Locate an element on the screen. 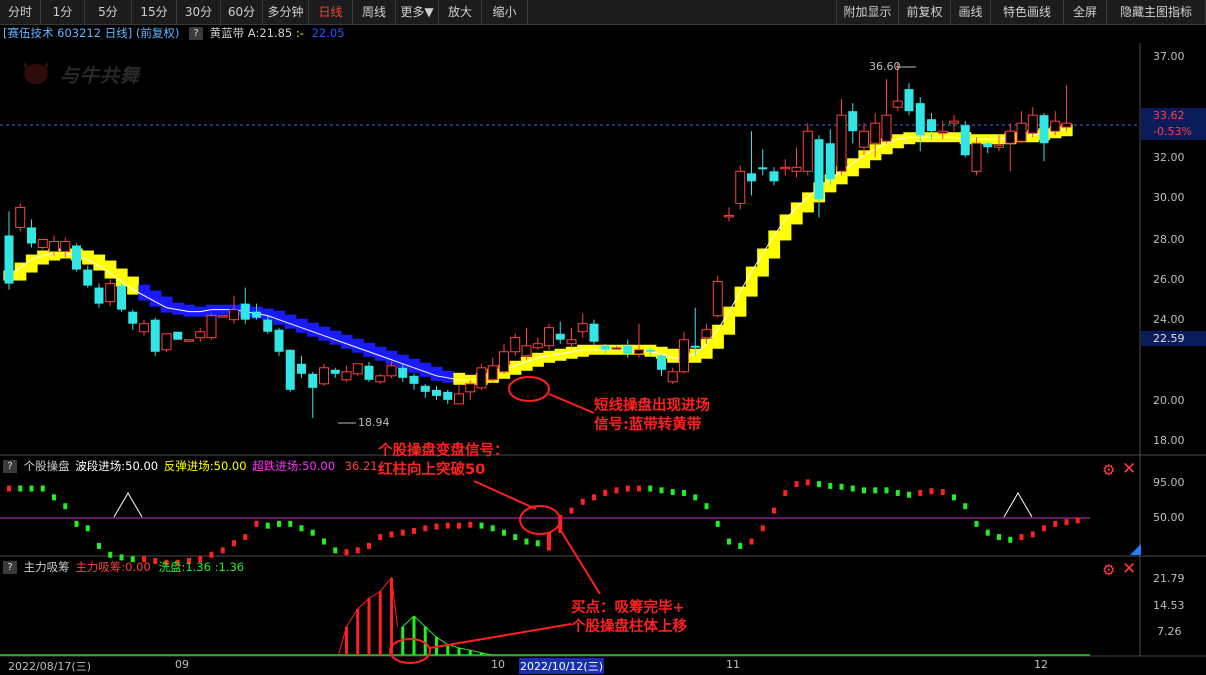 The width and height of the screenshot is (1206, 675). period-tab-weekly: 周线 is located at coordinates (374, 12).